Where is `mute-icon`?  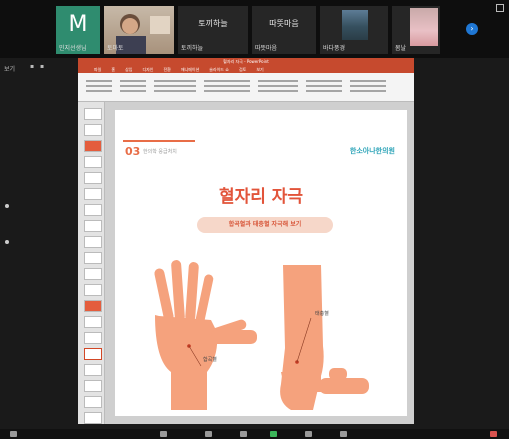 mute-icon is located at coordinates (13, 434).